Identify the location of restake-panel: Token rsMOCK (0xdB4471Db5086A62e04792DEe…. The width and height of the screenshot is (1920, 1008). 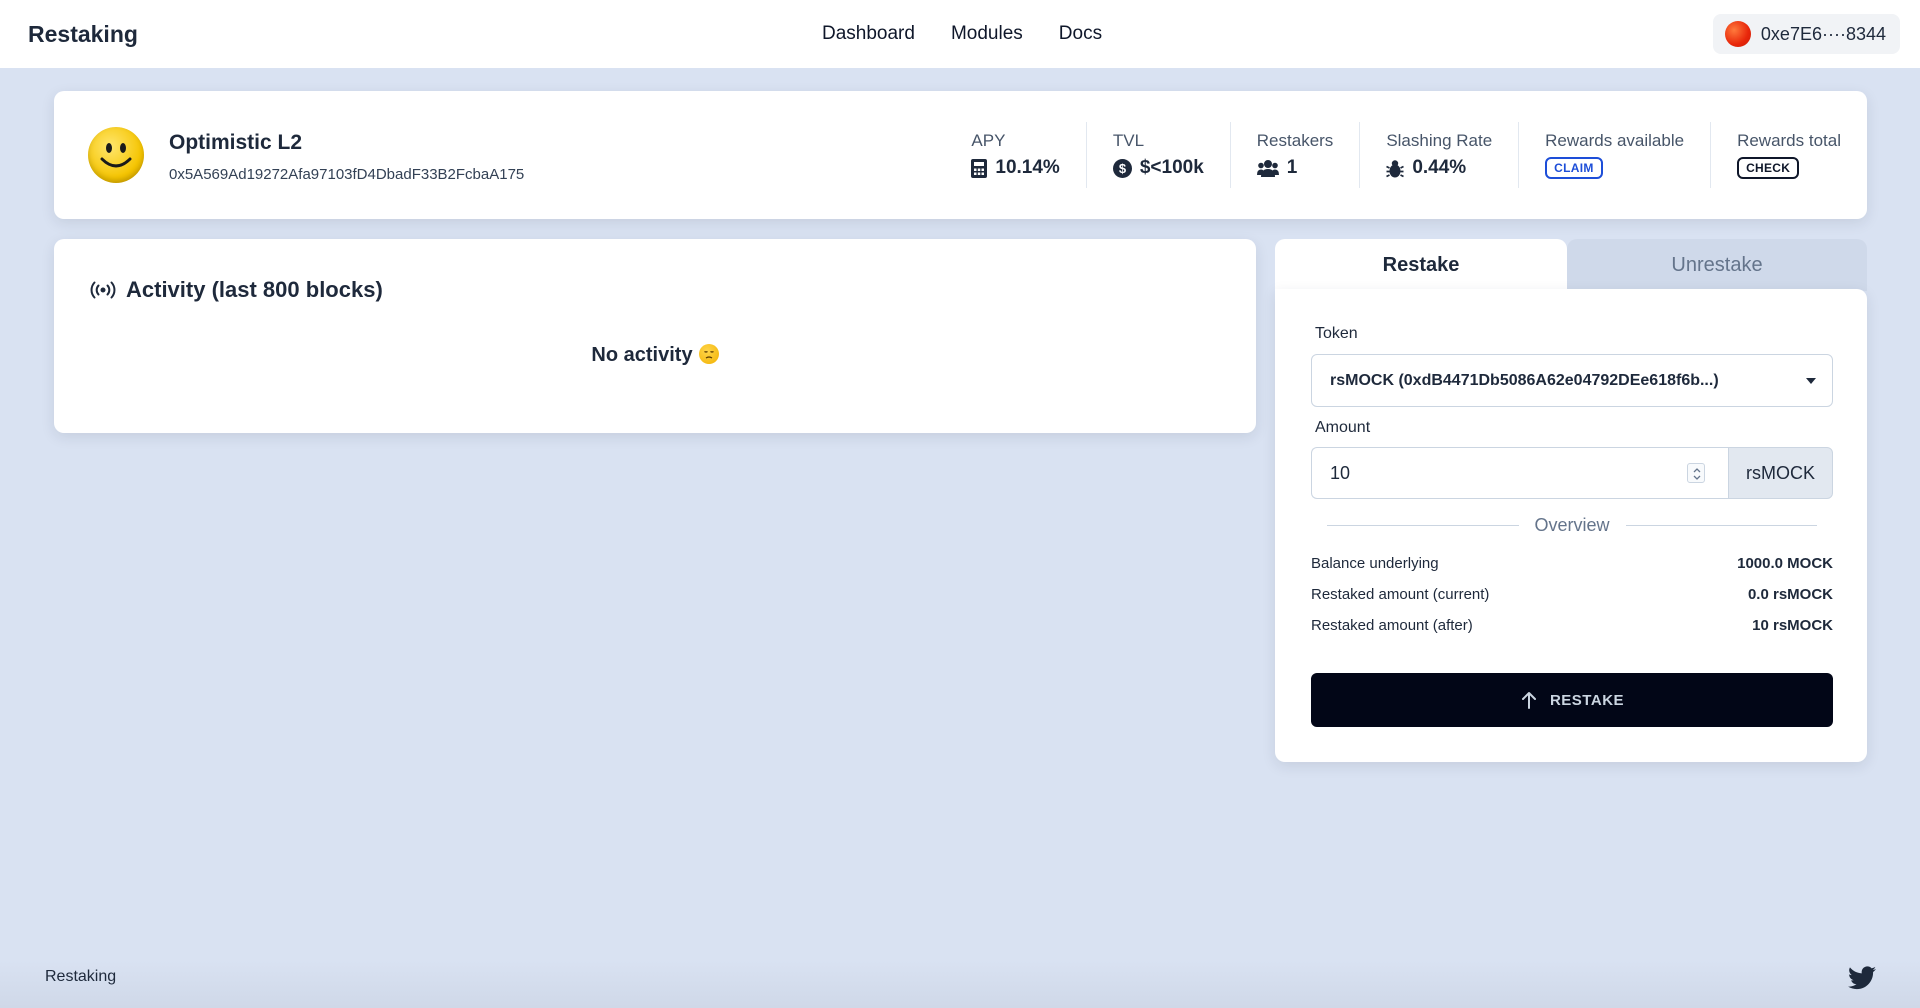
(1571, 525).